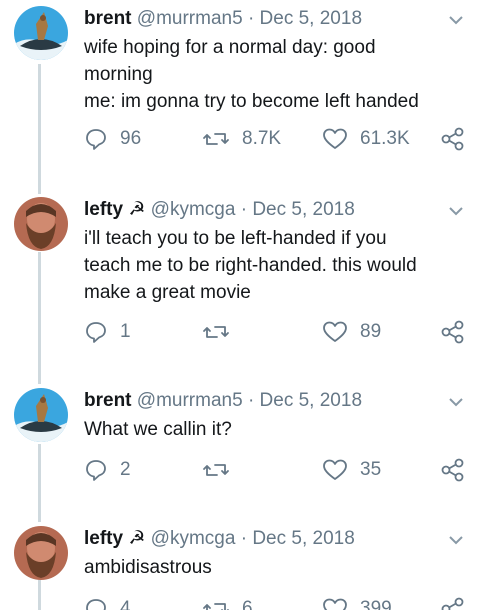  I want to click on tweet-text-line: morning, so click(118, 74).